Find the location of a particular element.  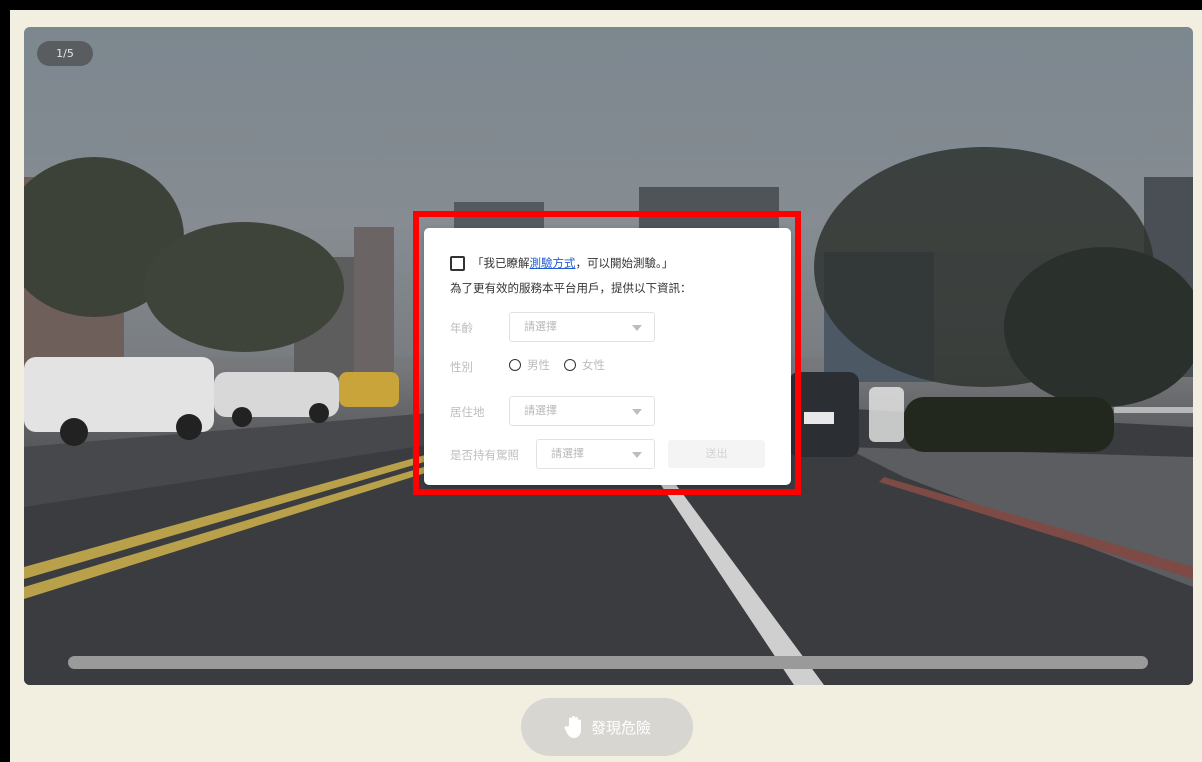

residence-select-value: 請選擇 is located at coordinates (540, 410).